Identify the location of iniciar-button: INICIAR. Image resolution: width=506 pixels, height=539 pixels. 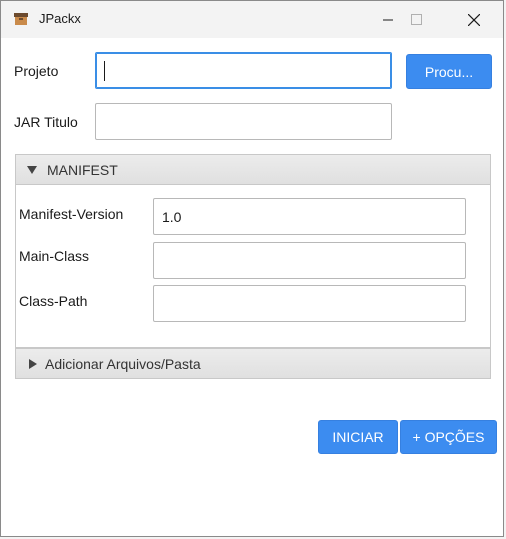
(358, 437).